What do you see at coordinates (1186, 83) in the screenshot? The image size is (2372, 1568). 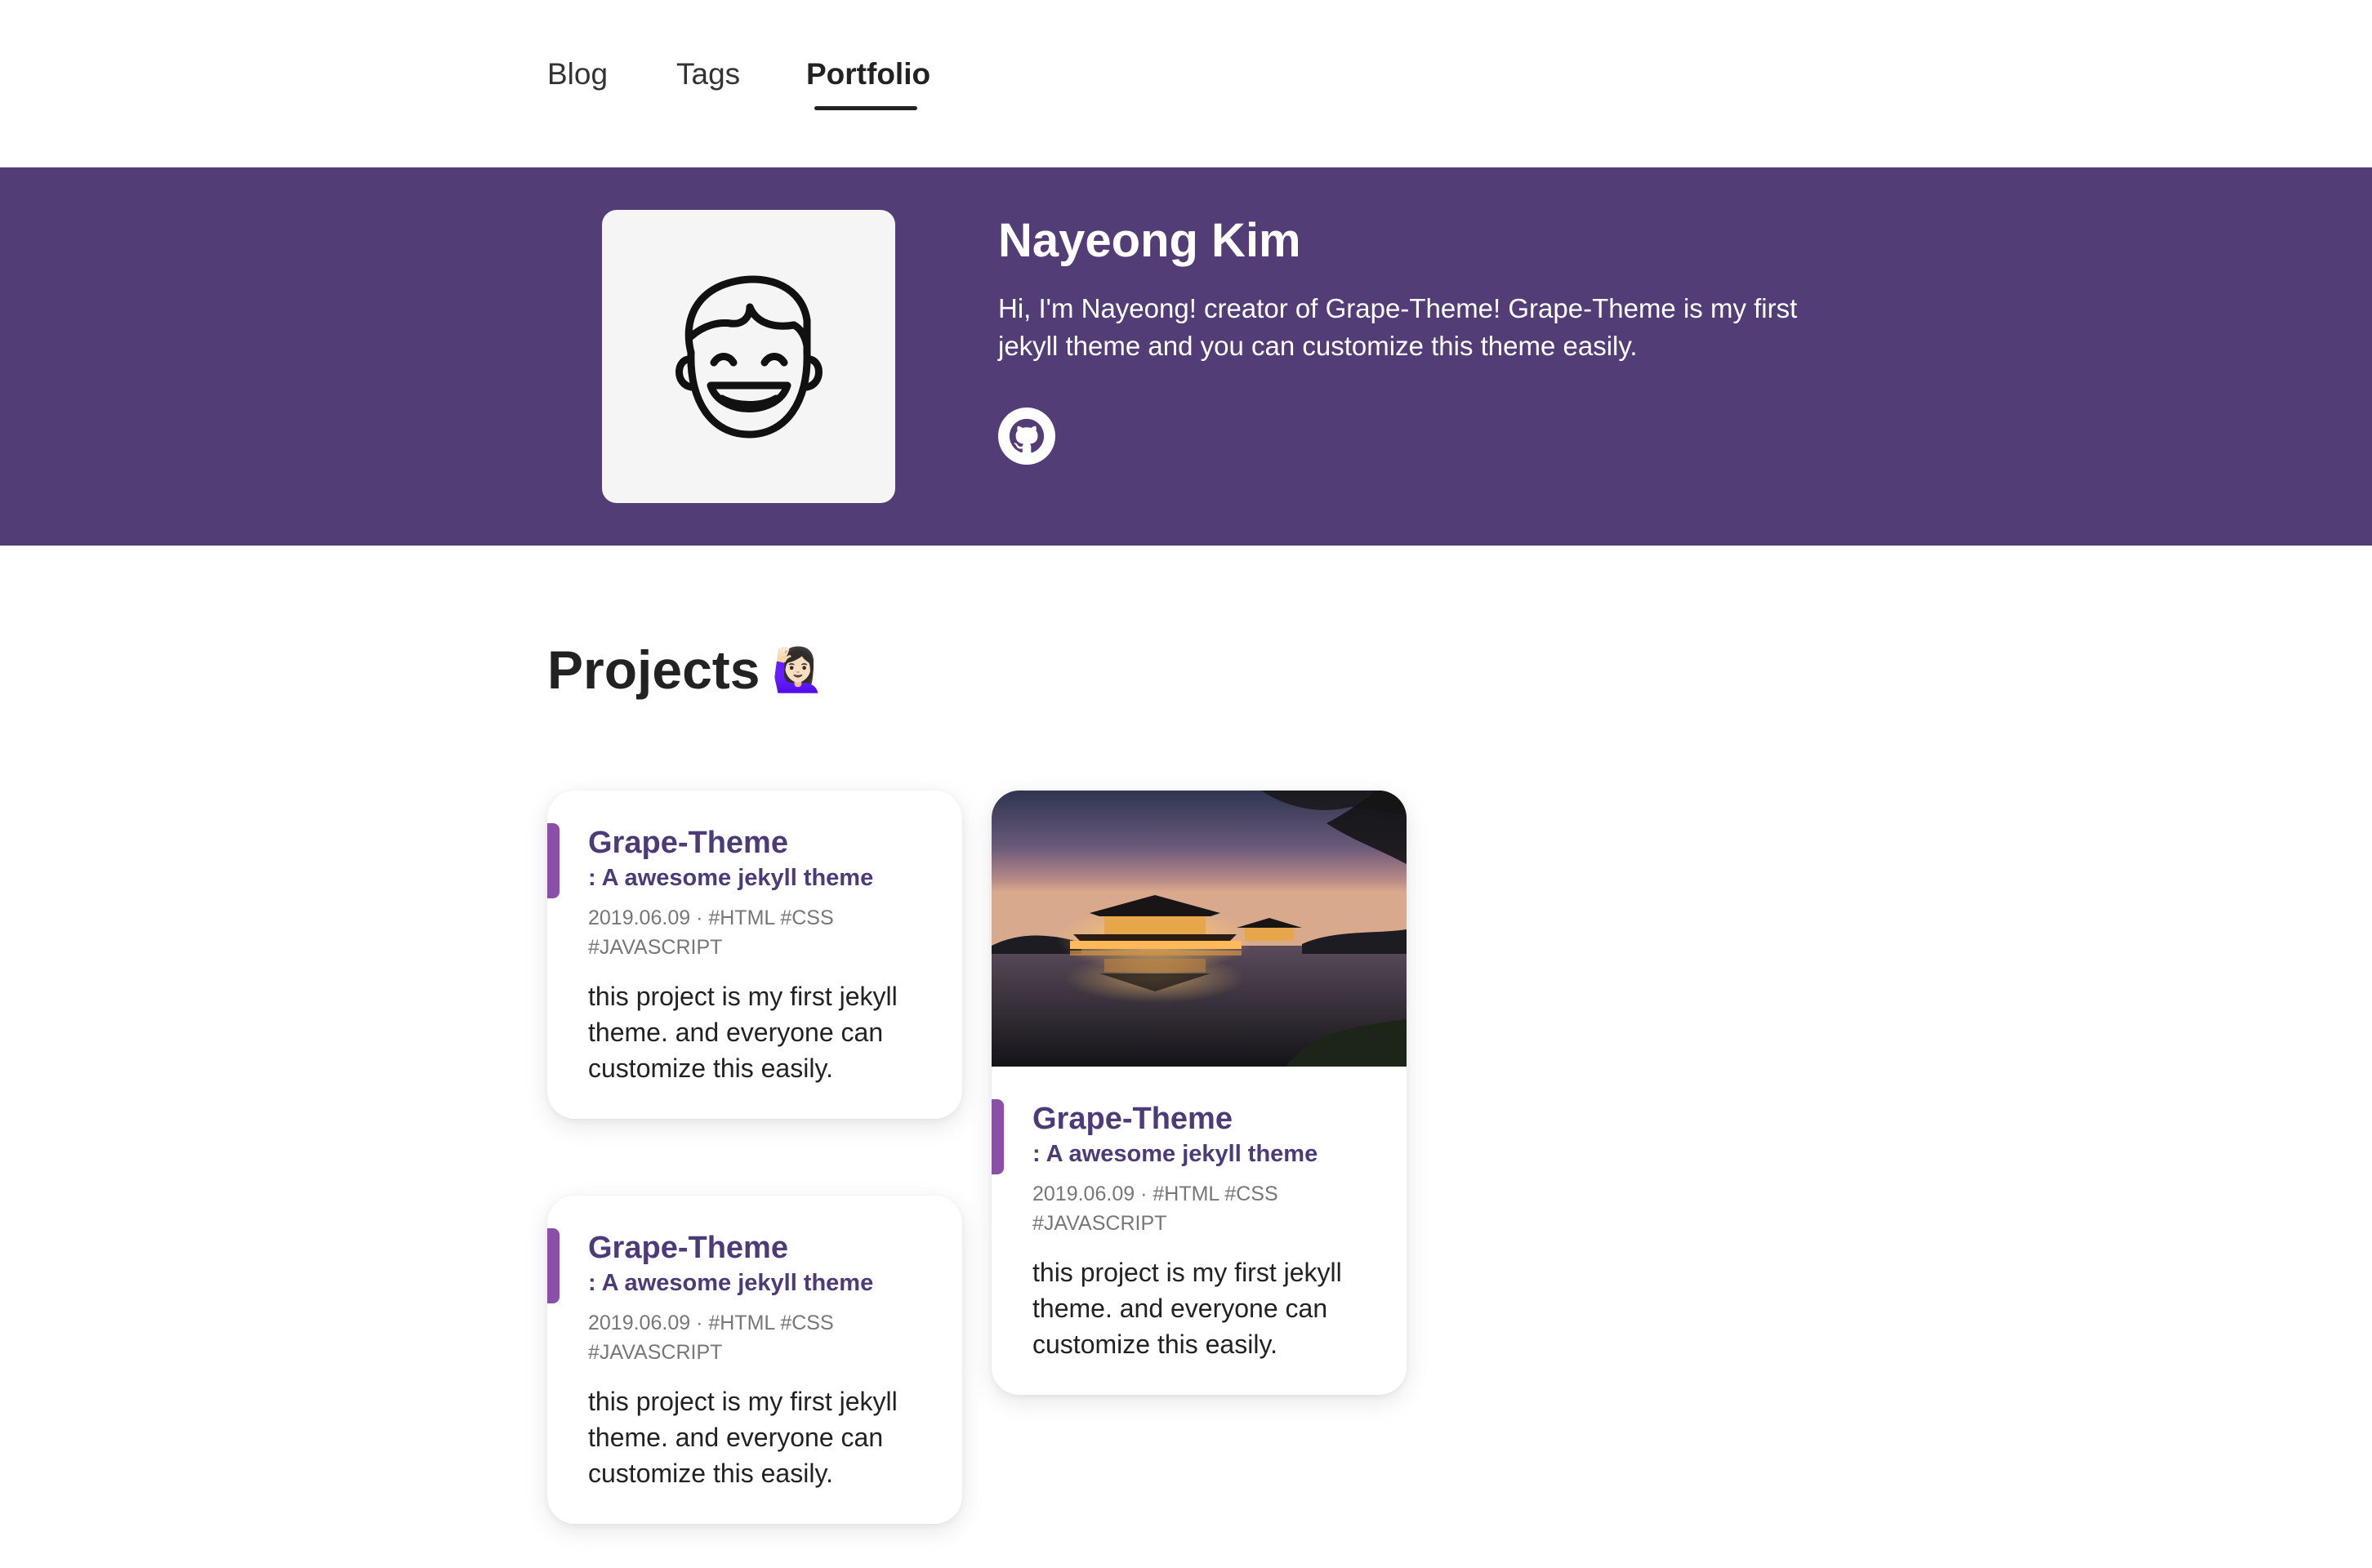 I see `top-nav: Blog Tags Portfolio` at bounding box center [1186, 83].